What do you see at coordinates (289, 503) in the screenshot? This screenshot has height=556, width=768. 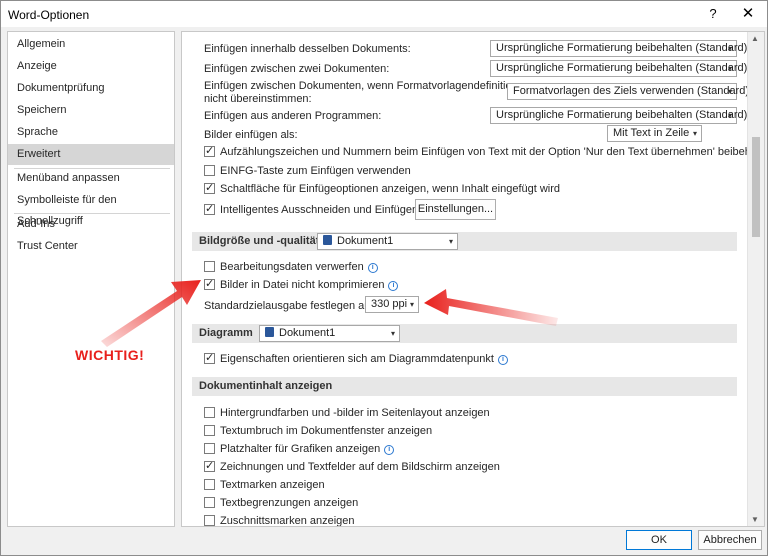 I see `text-boundaries-label: Textbegrenzungen anzeigen` at bounding box center [289, 503].